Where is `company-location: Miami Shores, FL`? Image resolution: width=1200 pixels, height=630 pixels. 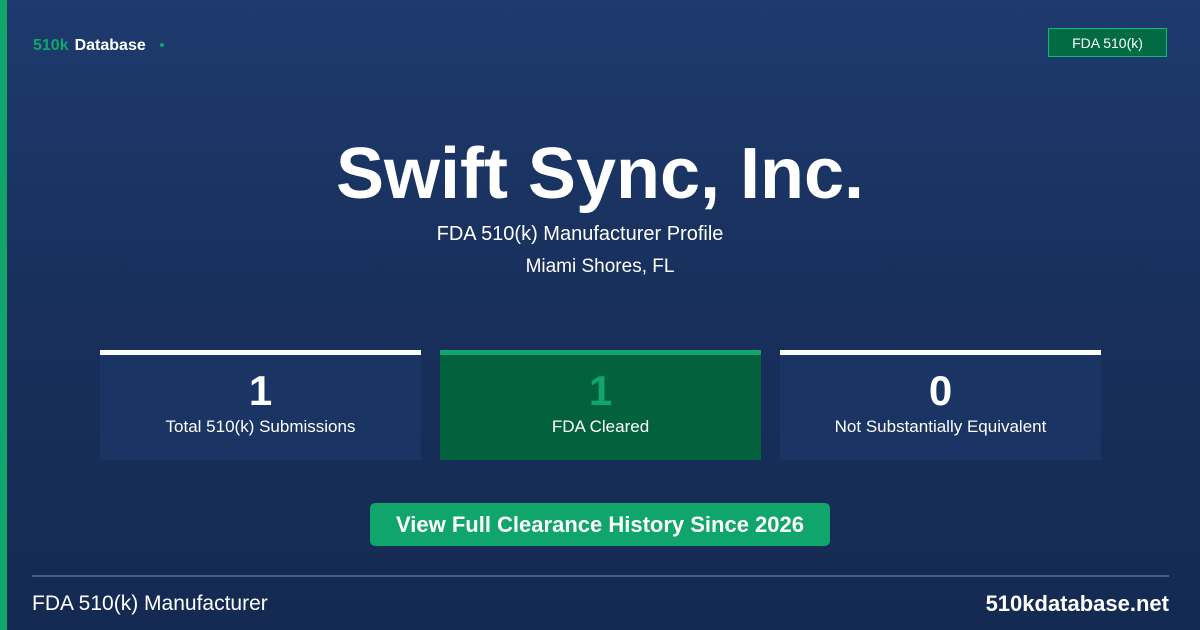
company-location: Miami Shores, FL is located at coordinates (600, 266).